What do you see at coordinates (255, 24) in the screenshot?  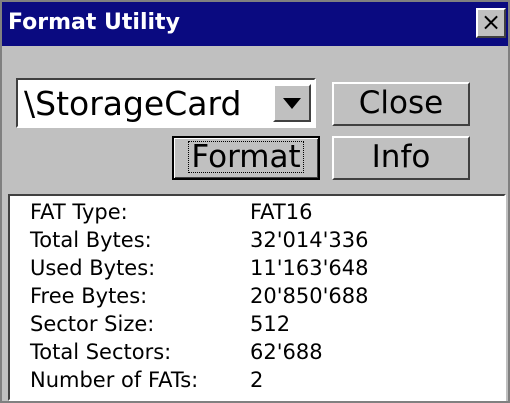 I see `title-bar: Format Utility ×` at bounding box center [255, 24].